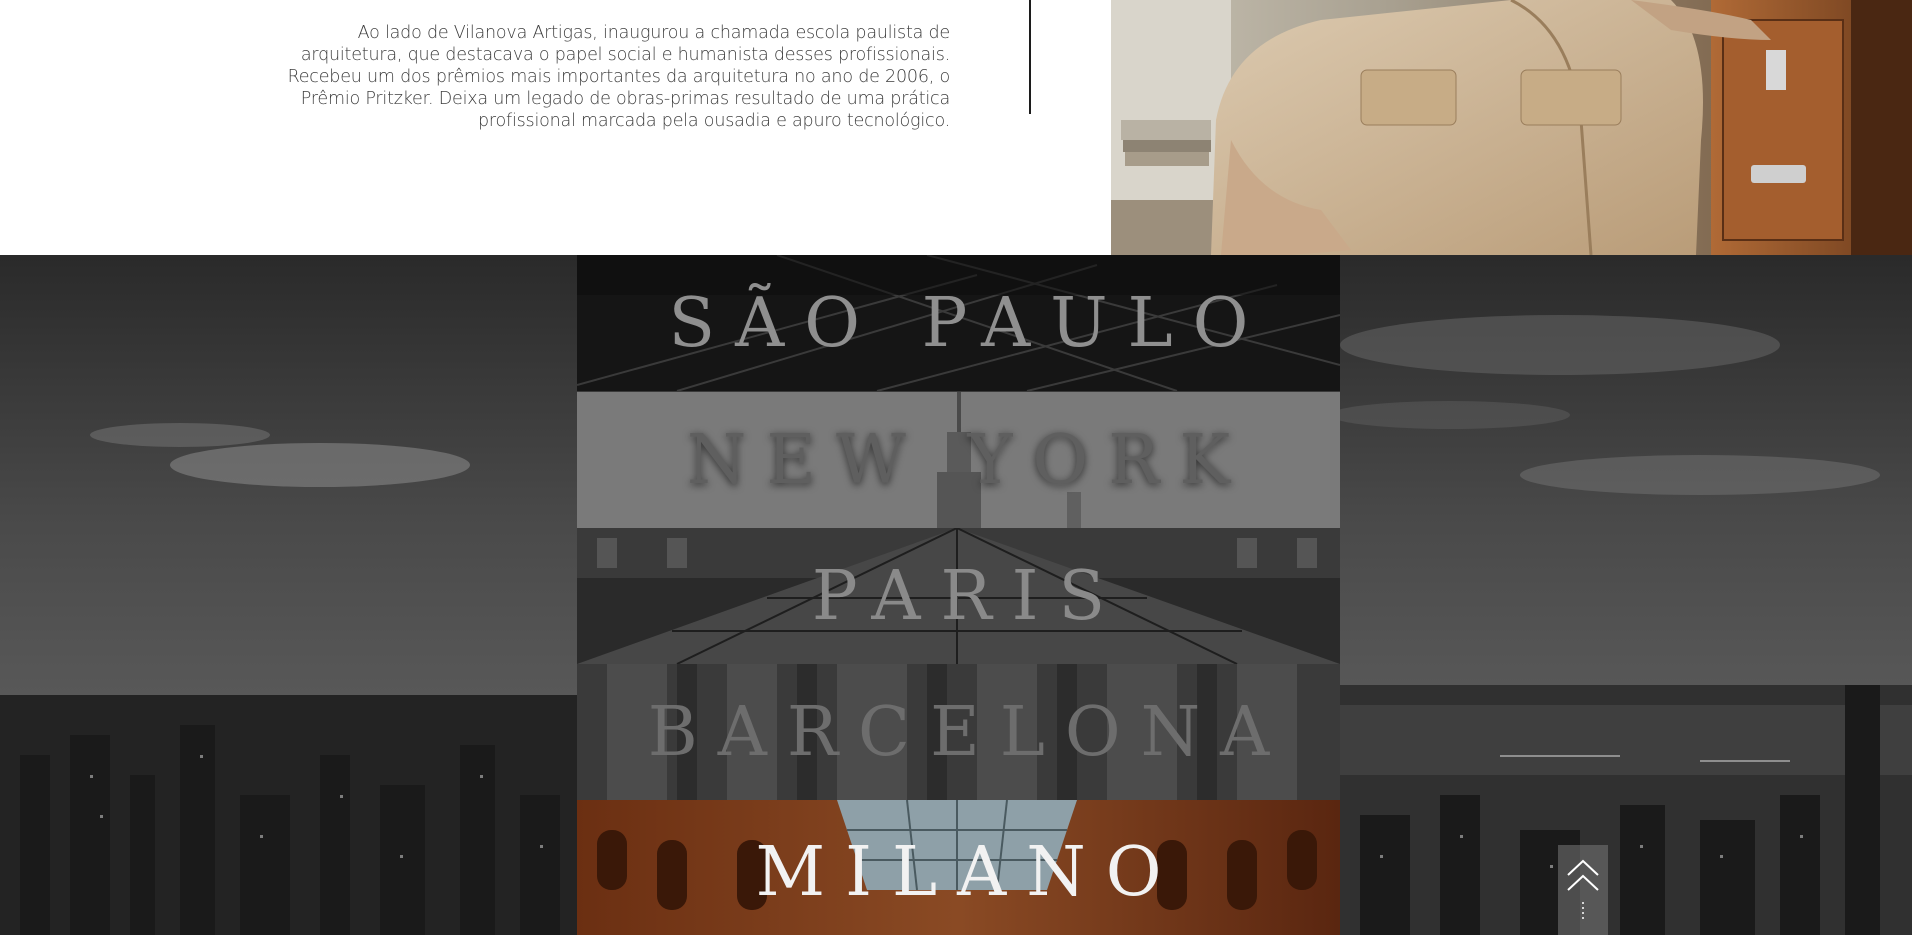 The height and width of the screenshot is (935, 1912). I want to click on scroll-to-top-button, so click(1583, 890).